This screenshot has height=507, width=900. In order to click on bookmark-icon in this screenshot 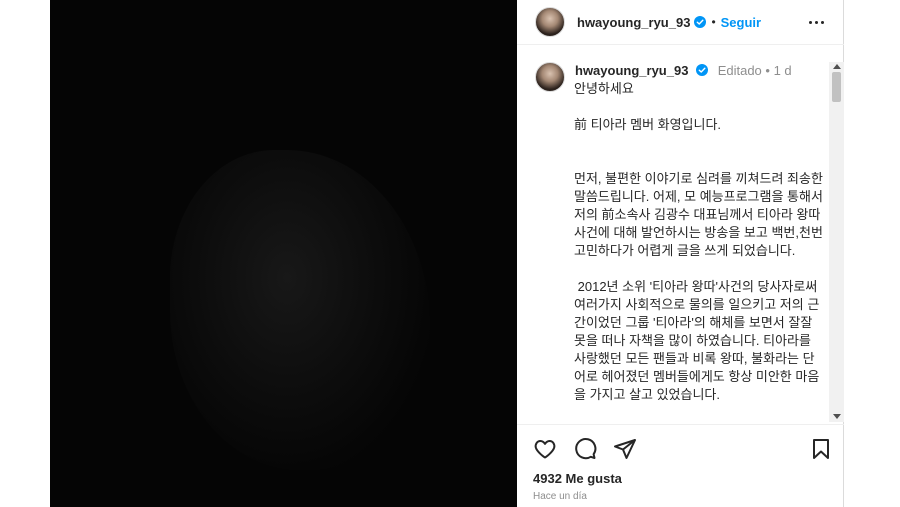, I will do `click(821, 449)`.